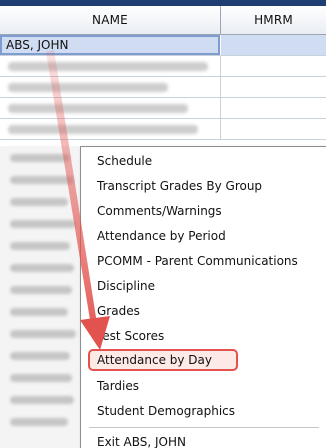 The image size is (326, 448). What do you see at coordinates (37, 45) in the screenshot?
I see `student-name: ABS, JOHN` at bounding box center [37, 45].